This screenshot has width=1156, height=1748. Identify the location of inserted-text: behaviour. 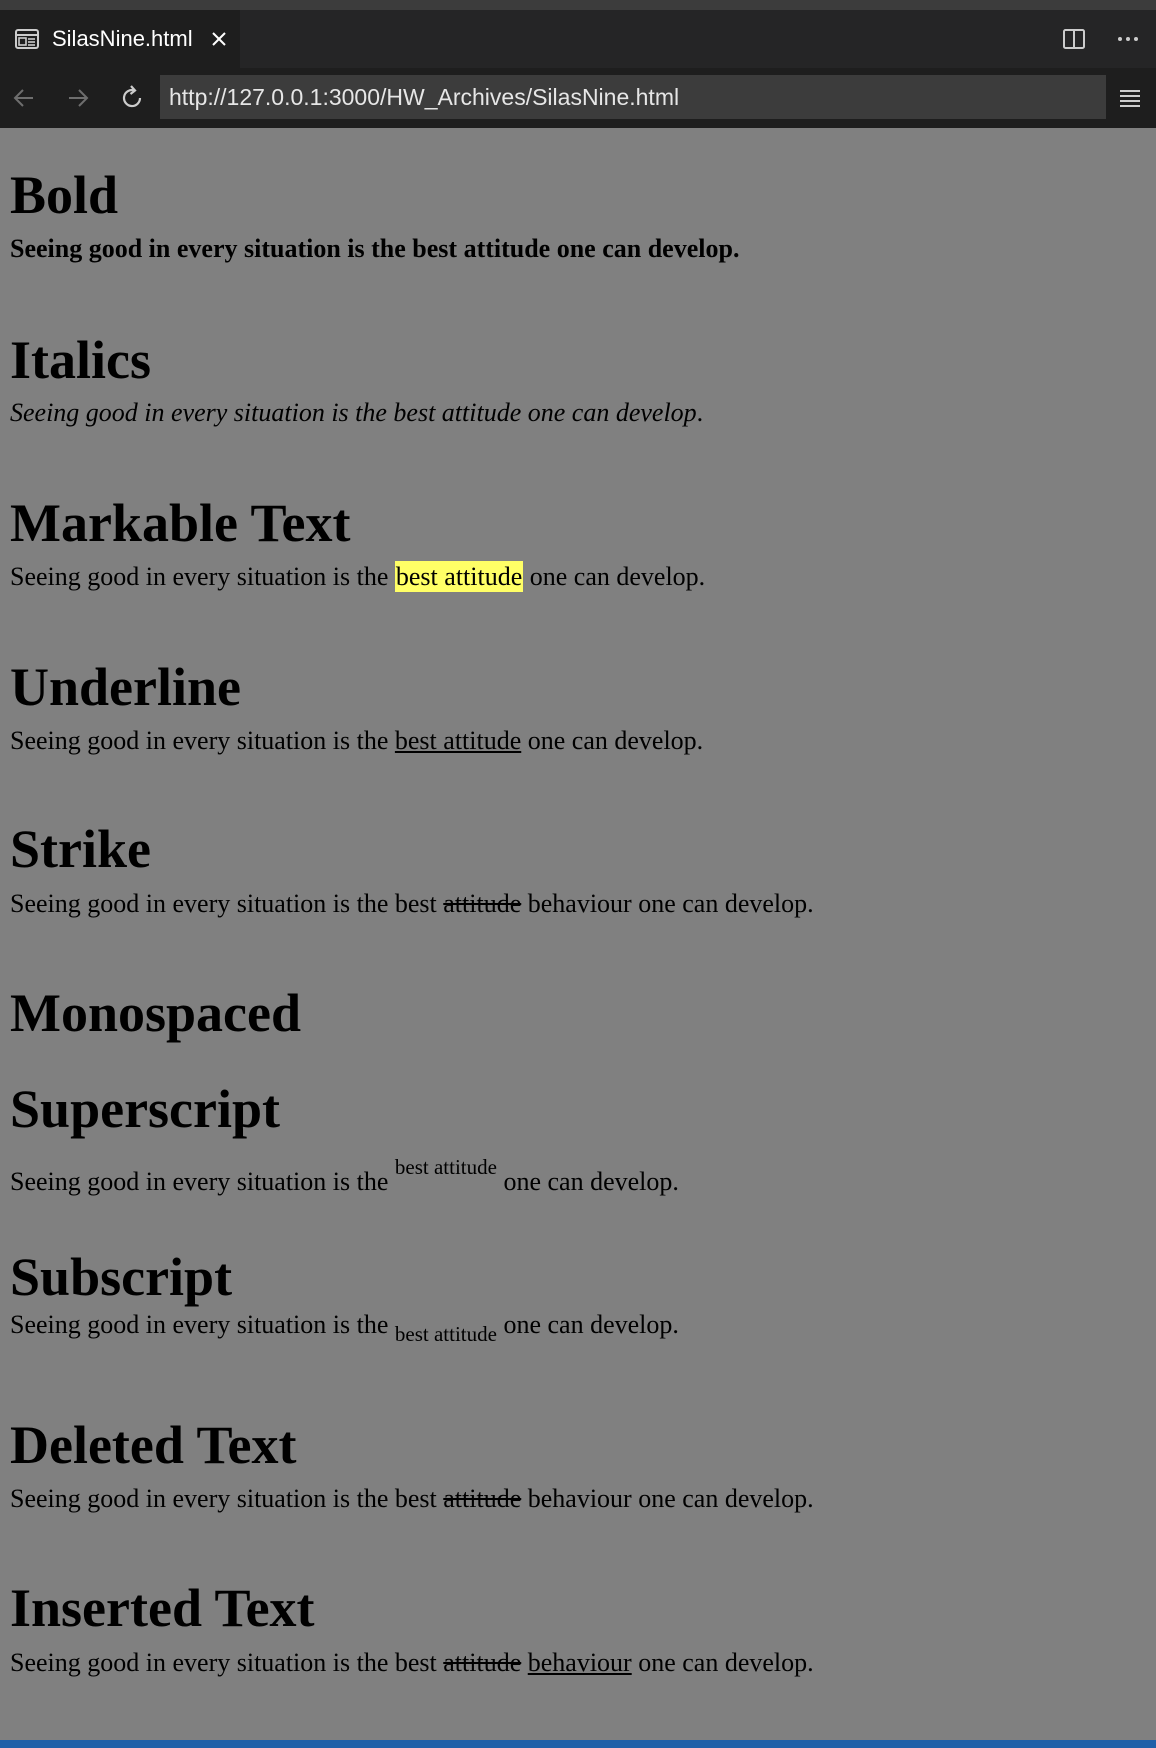
(579, 1662).